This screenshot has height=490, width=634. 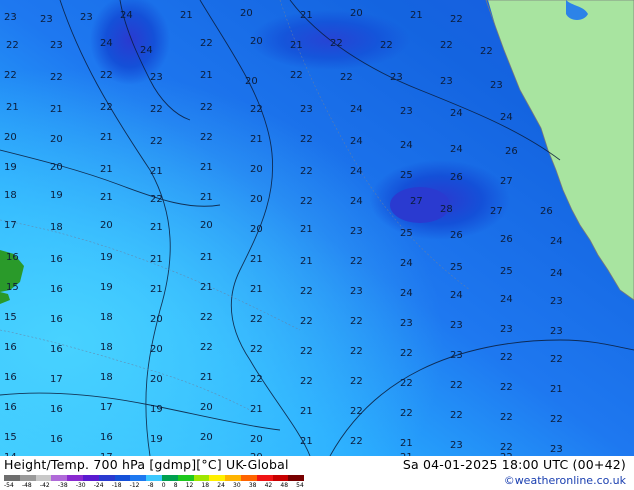 What do you see at coordinates (163, 485) in the screenshot?
I see `color-scale-tick: 0` at bounding box center [163, 485].